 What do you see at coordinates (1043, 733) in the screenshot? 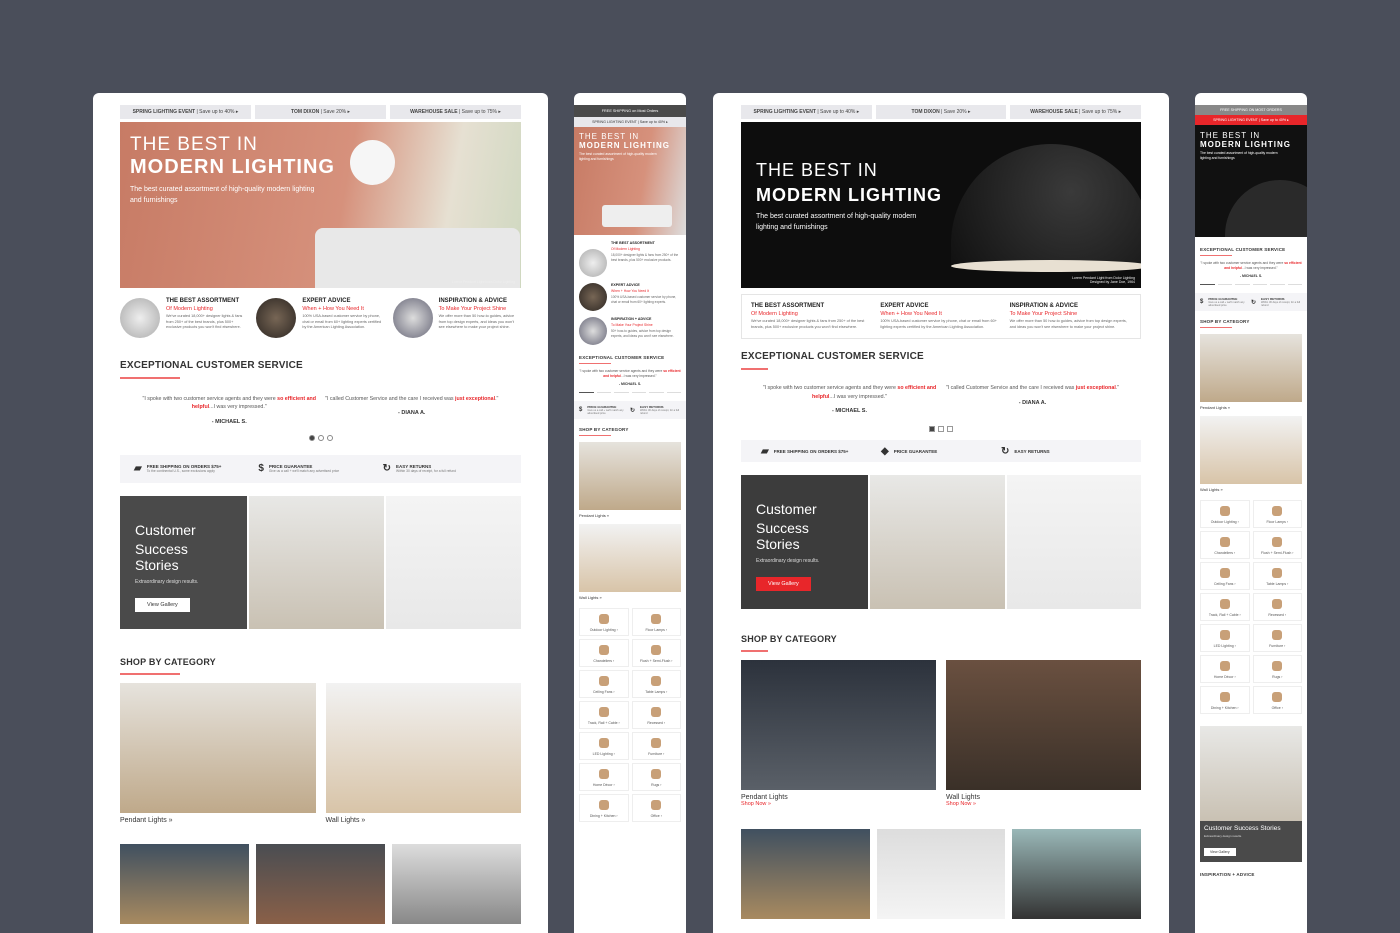
I see `category-wall: Wall Lights Shop Now »` at bounding box center [1043, 733].